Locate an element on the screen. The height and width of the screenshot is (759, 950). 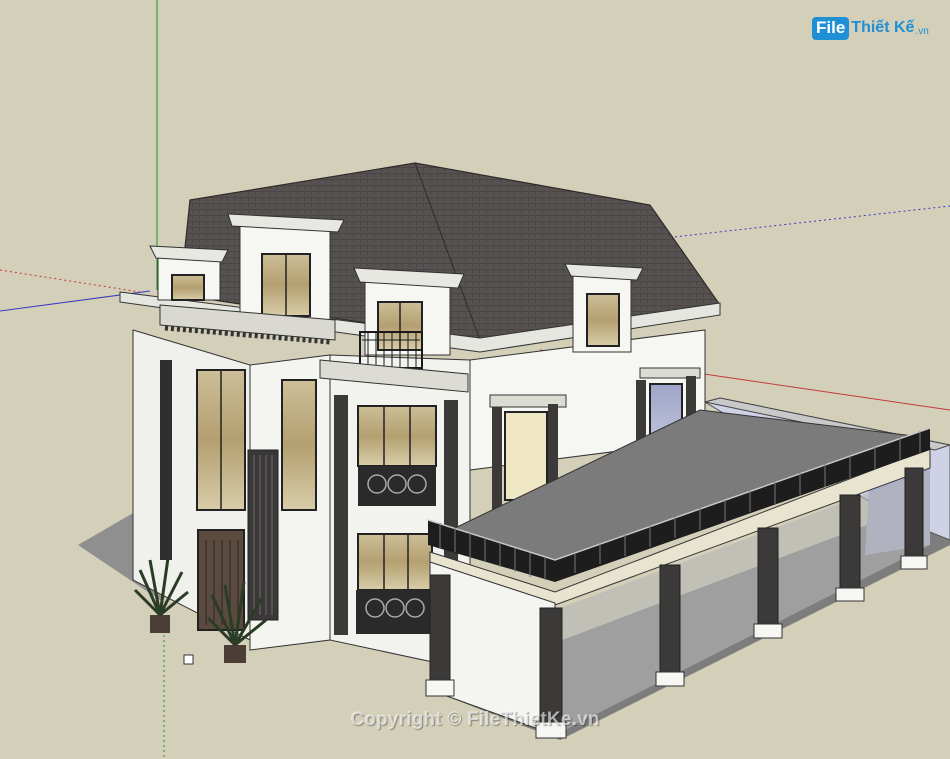
tall-window-front is located at coordinates (299, 445).